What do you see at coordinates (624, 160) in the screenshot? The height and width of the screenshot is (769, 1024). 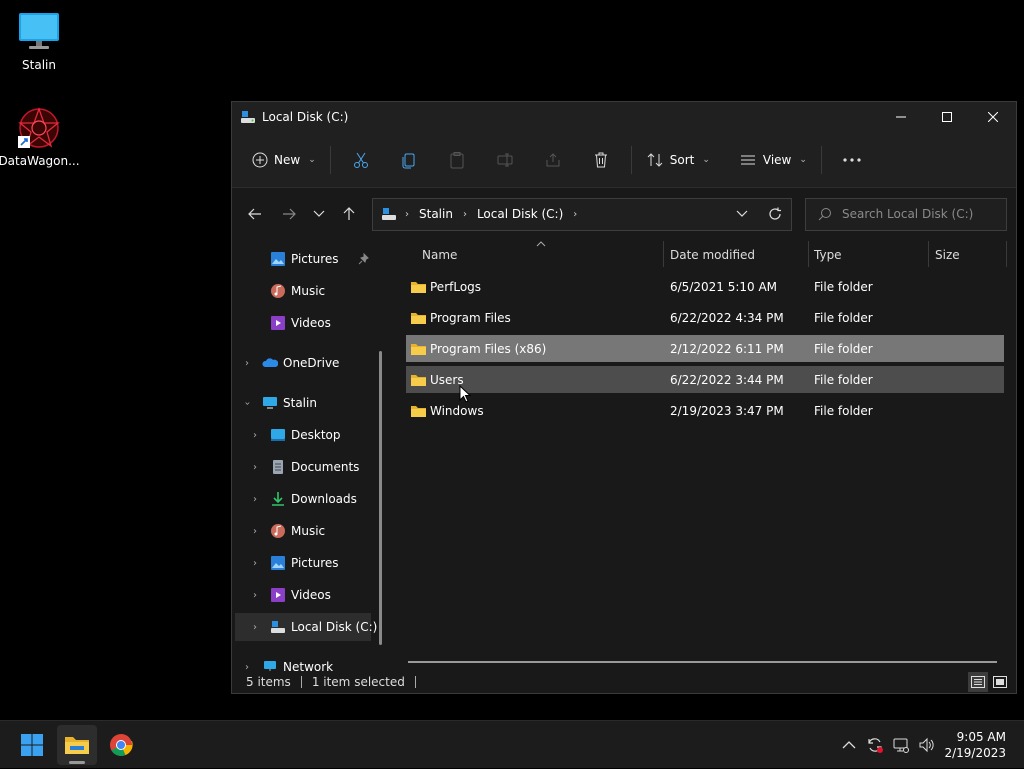 I see `command-bar: New ⌄ Sort ⌄ View ⌄` at bounding box center [624, 160].